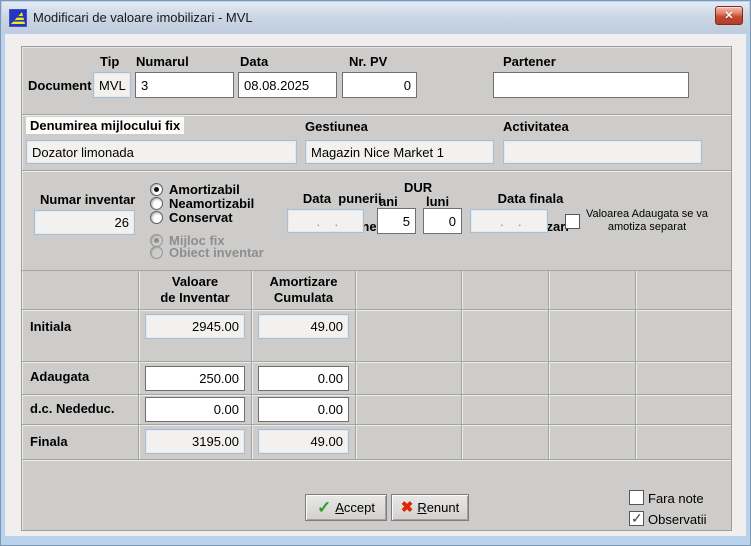 This screenshot has height=546, width=751. What do you see at coordinates (195, 378) in the screenshot?
I see `adaugata-valoare-field: 250.00` at bounding box center [195, 378].